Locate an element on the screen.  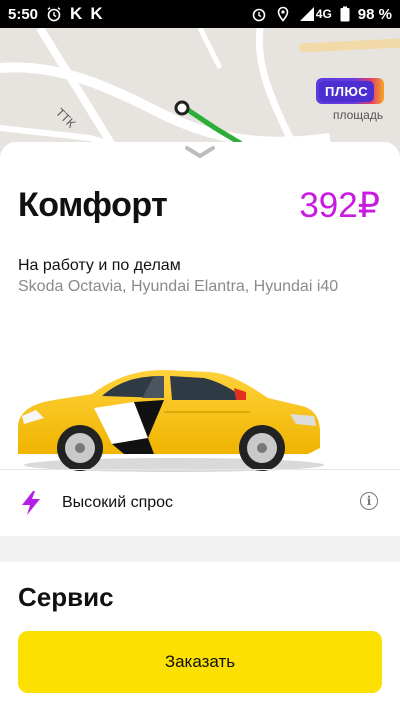
battery-icon is located at coordinates (345, 14).